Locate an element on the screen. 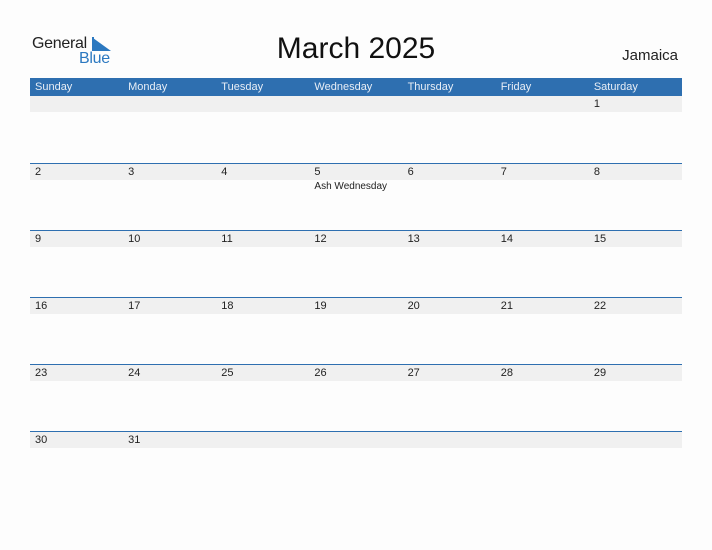 The width and height of the screenshot is (712, 550). weekday-thursday: Thursday is located at coordinates (430, 87).